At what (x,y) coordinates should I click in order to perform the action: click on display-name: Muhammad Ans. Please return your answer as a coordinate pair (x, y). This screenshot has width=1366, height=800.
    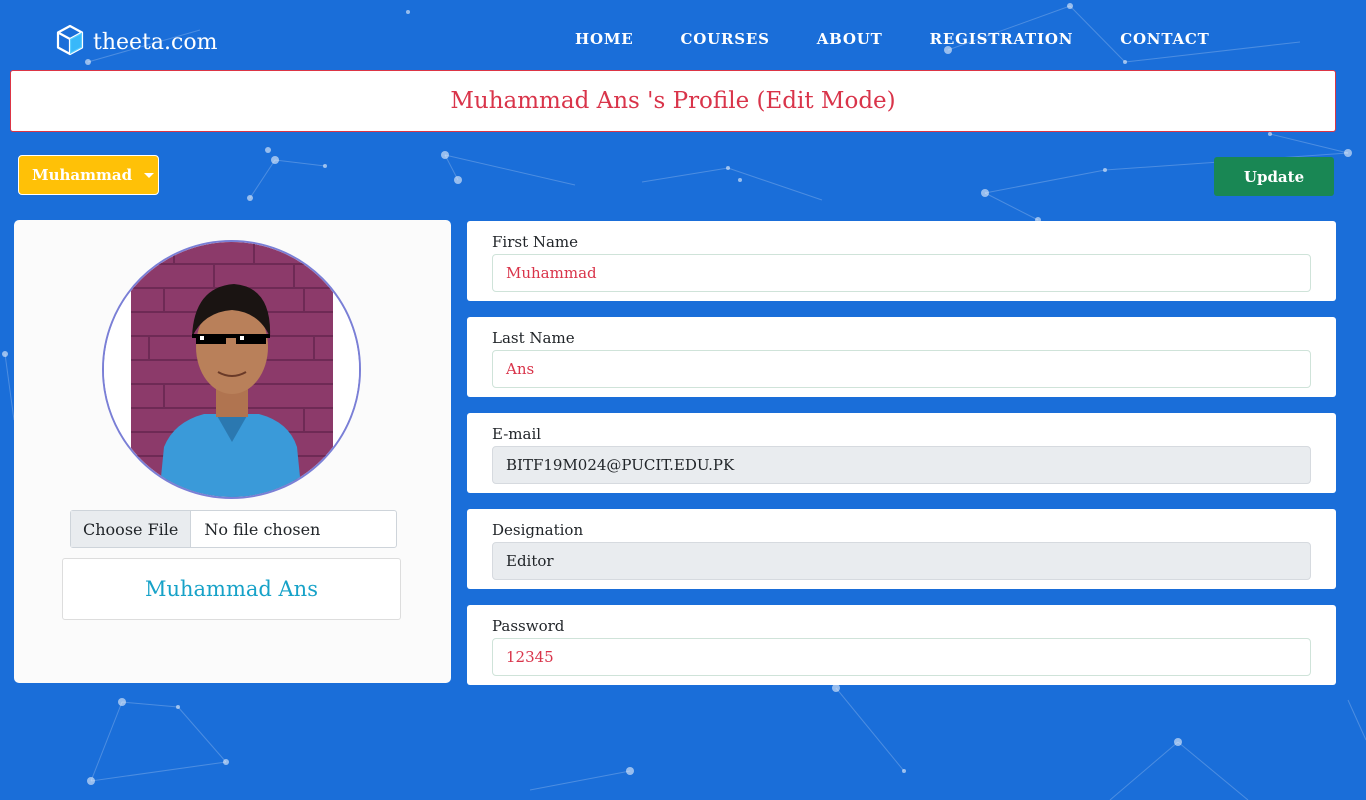
    Looking at the image, I should click on (231, 589).